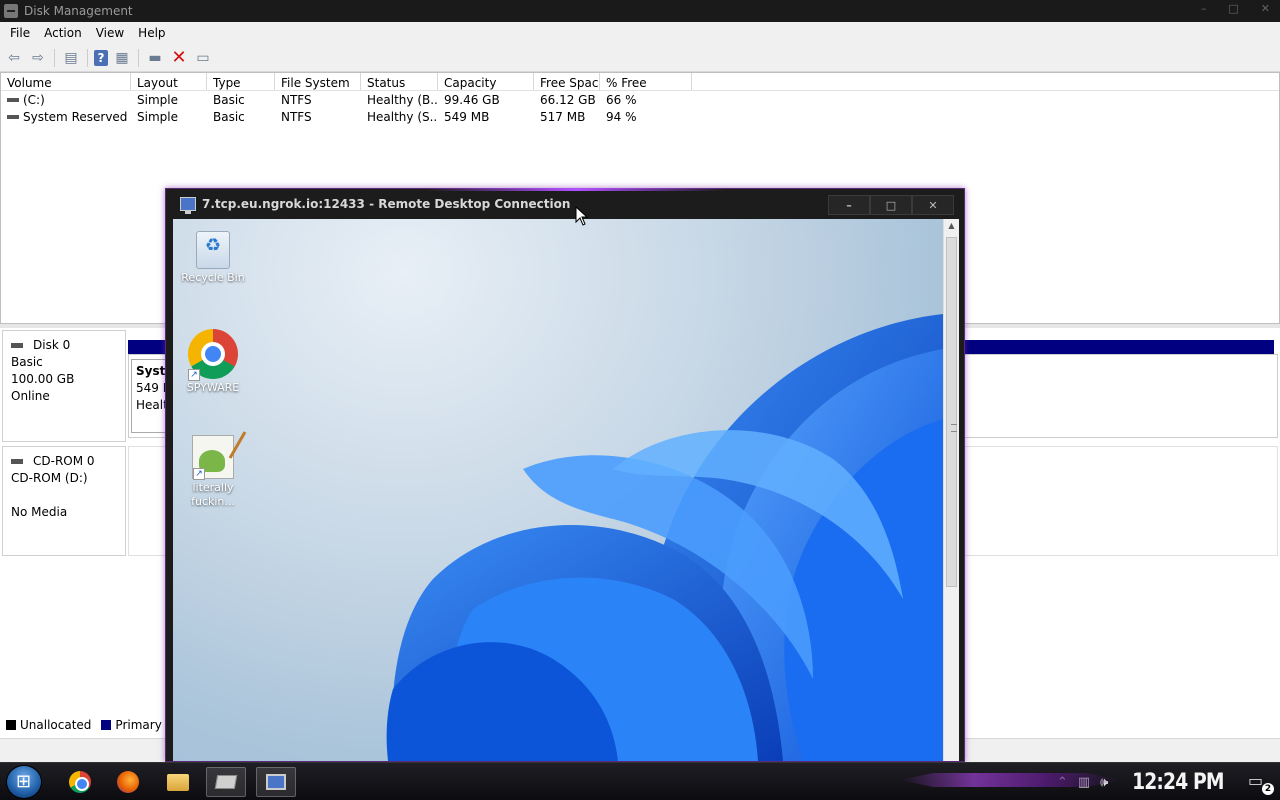  What do you see at coordinates (640, 781) in the screenshot?
I see `taskbar: ⌃ ▥ 🕪 12:24 PM ▭ 2` at bounding box center [640, 781].